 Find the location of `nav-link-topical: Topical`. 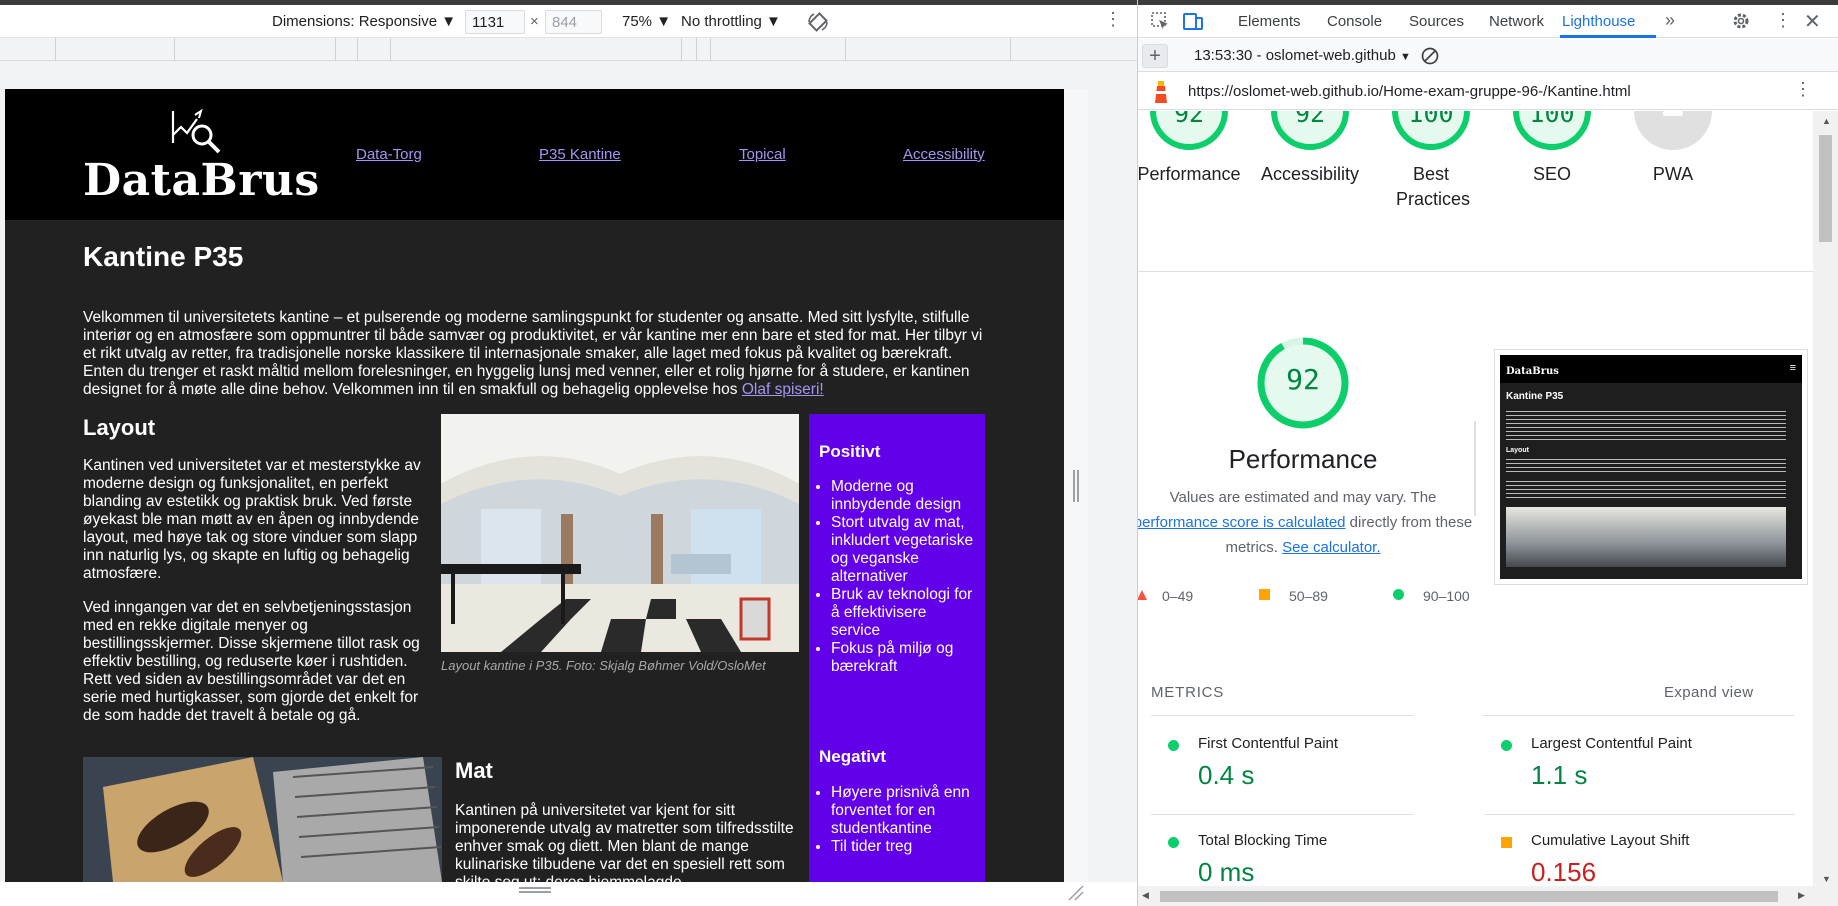

nav-link-topical: Topical is located at coordinates (762, 154).